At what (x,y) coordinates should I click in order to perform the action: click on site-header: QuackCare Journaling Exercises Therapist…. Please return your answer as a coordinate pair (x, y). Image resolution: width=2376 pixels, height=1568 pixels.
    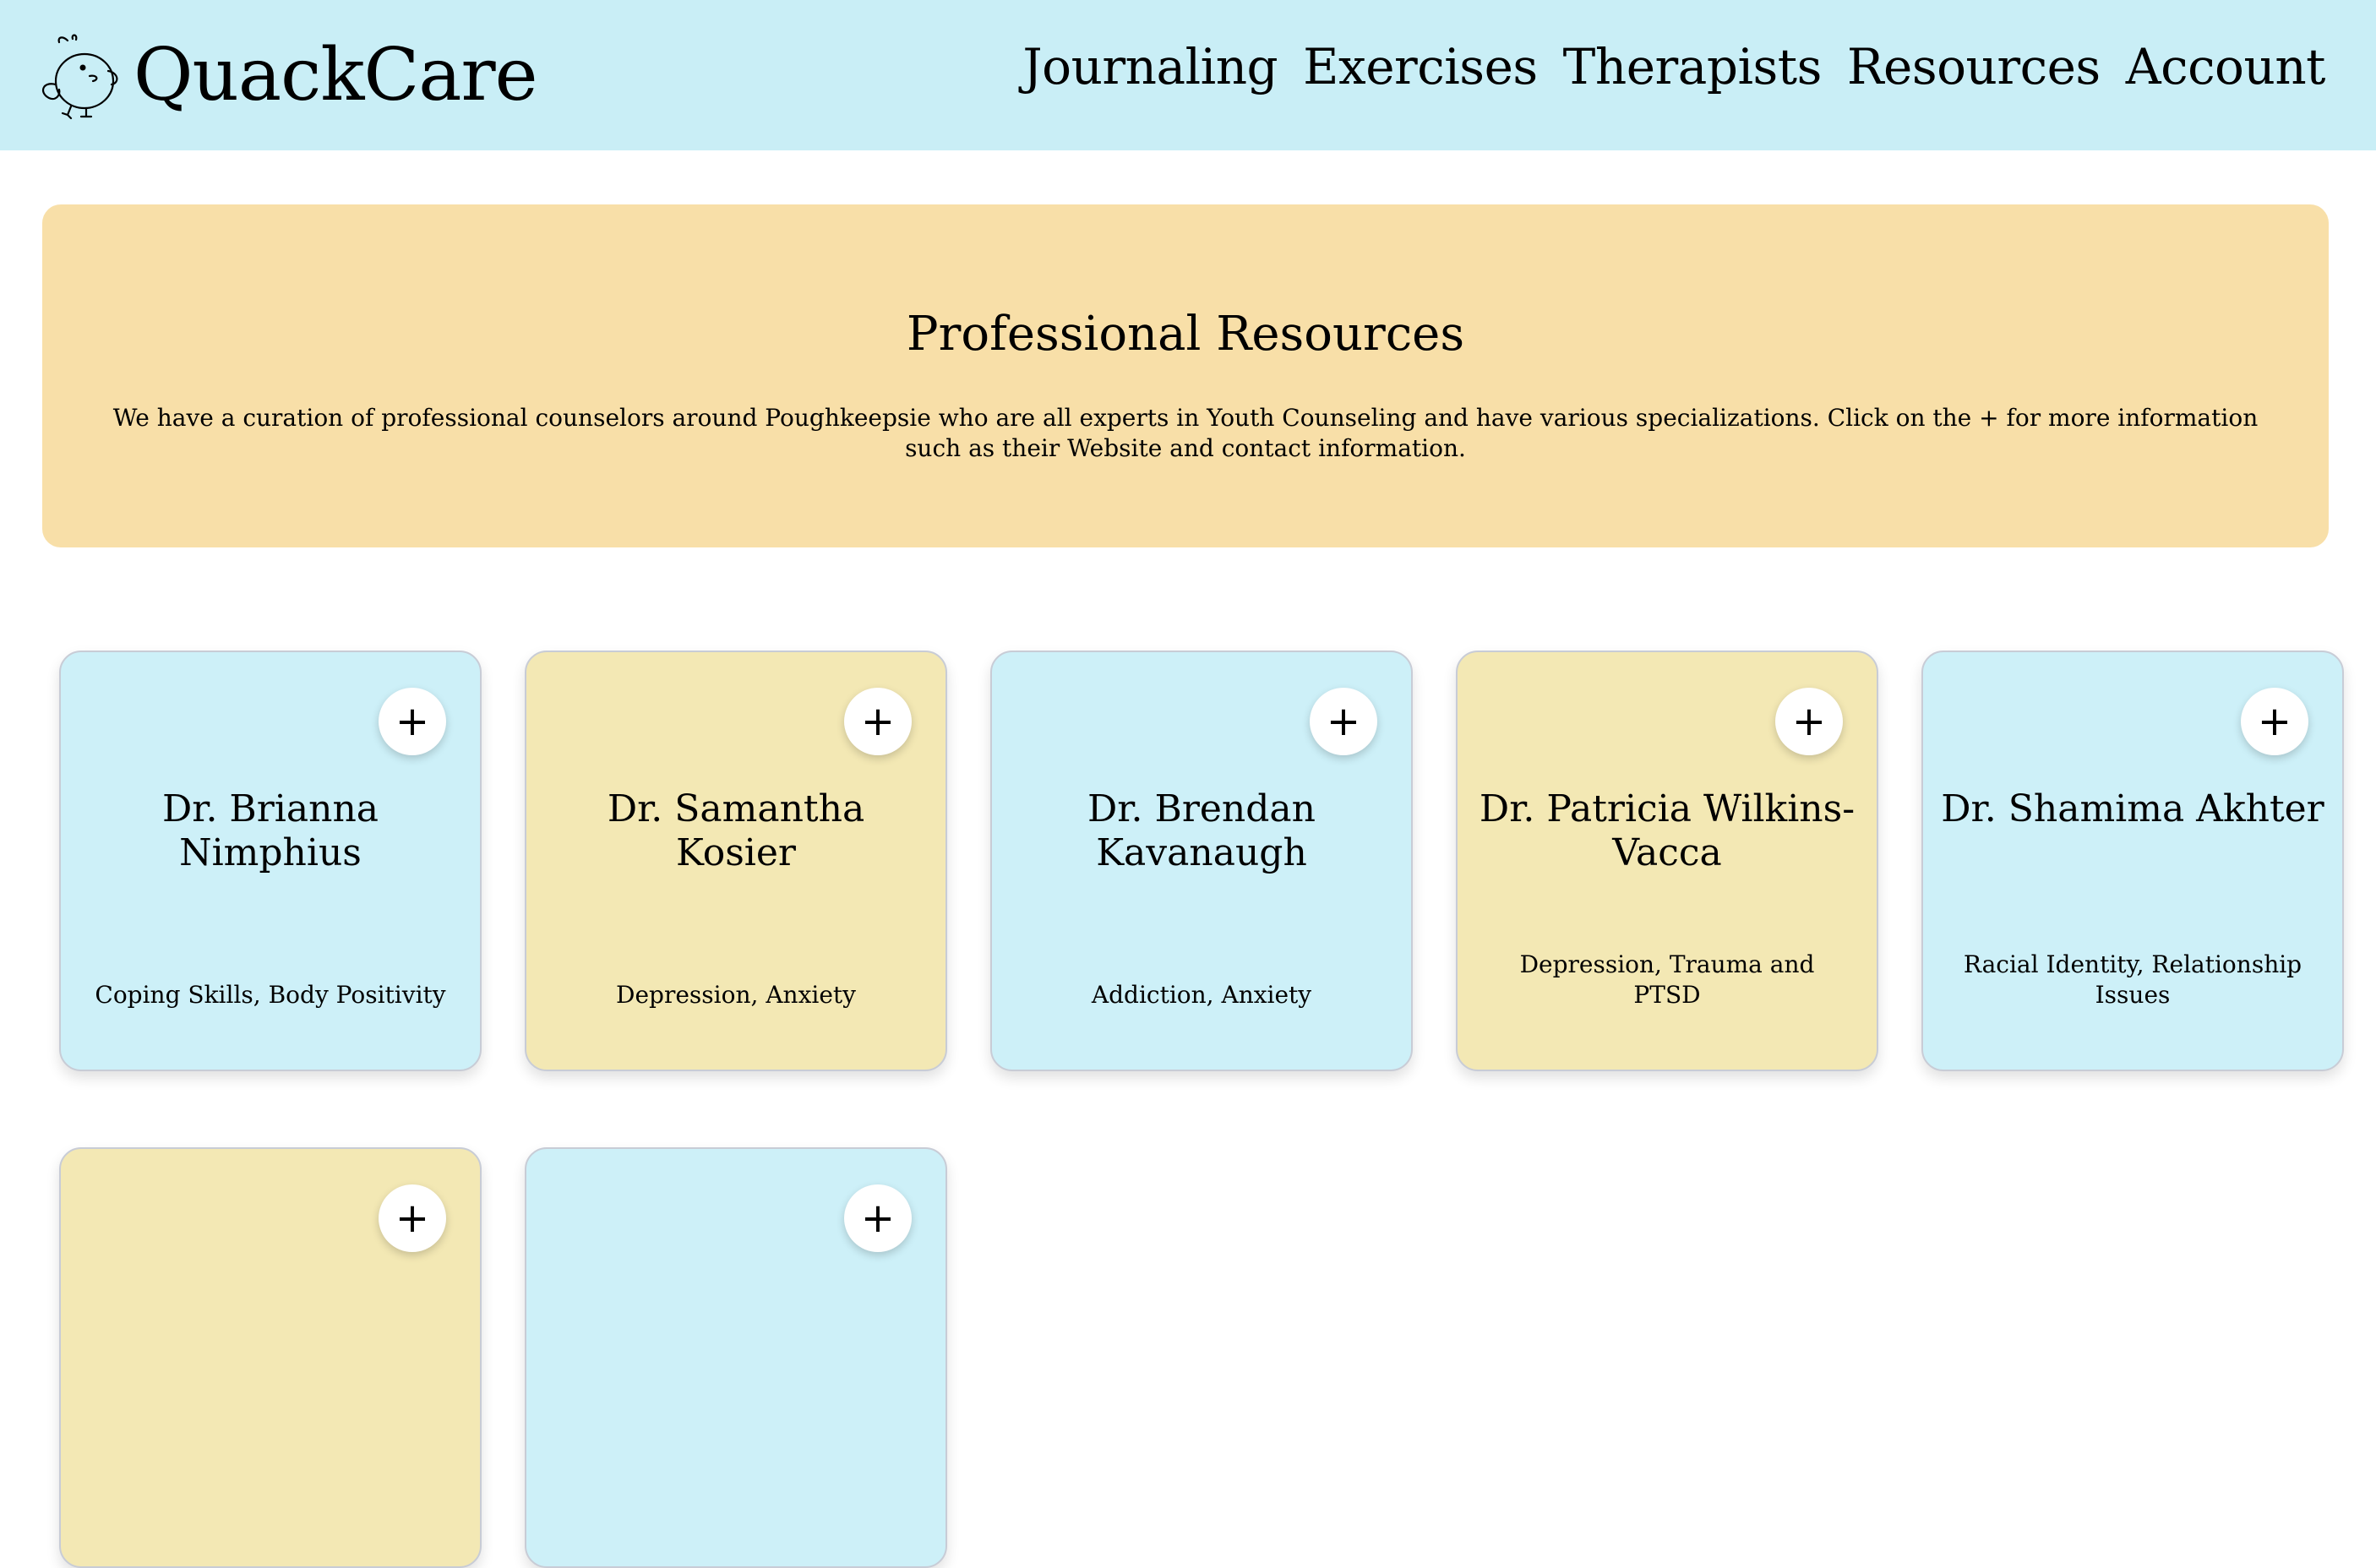
    Looking at the image, I should click on (1188, 75).